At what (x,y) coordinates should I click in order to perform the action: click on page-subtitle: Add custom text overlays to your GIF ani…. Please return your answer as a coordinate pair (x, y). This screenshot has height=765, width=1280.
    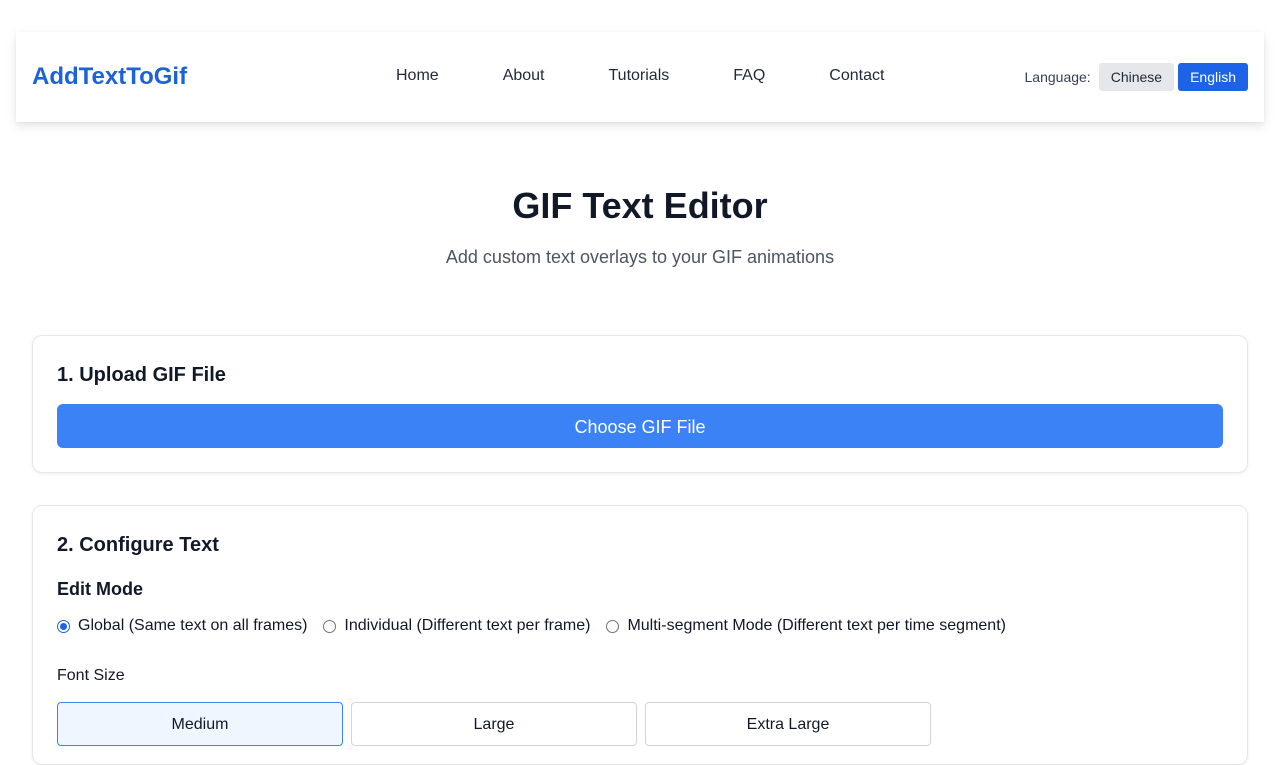
    Looking at the image, I should click on (640, 257).